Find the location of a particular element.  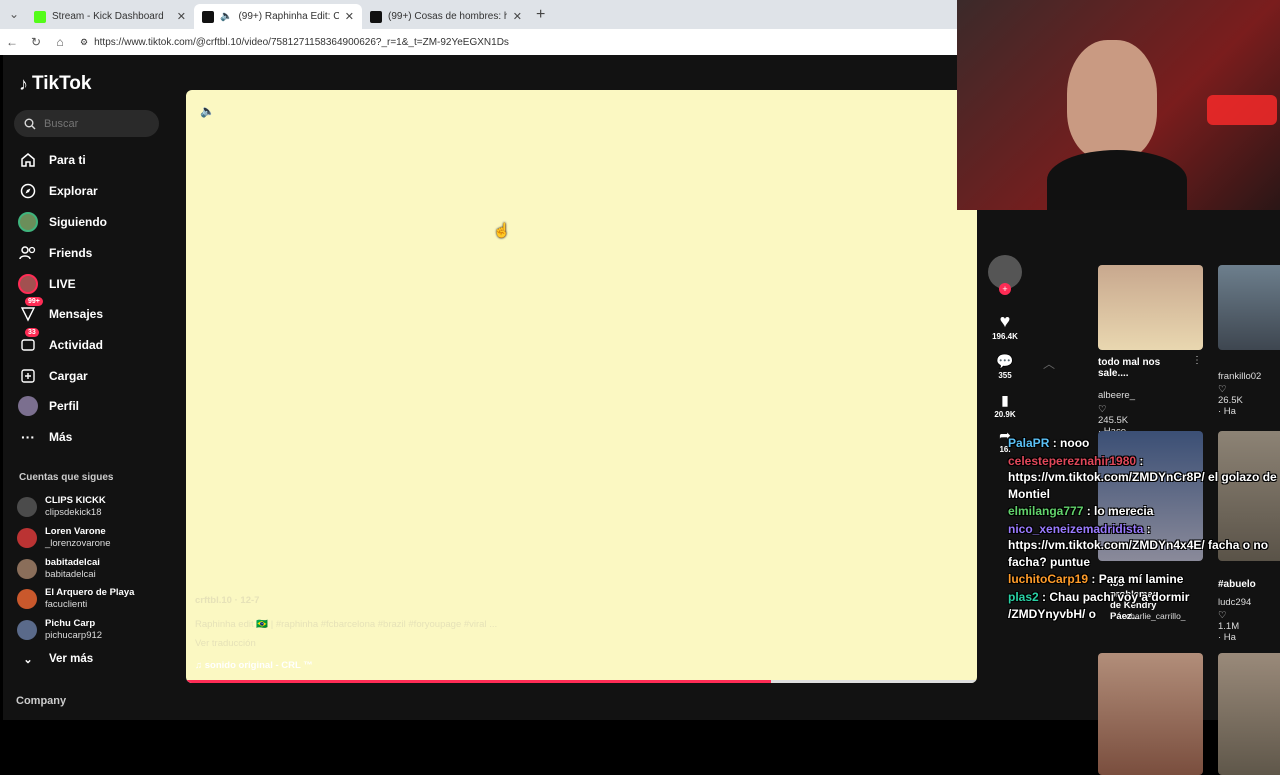

nav-label: Friends is located at coordinates (71, 253).